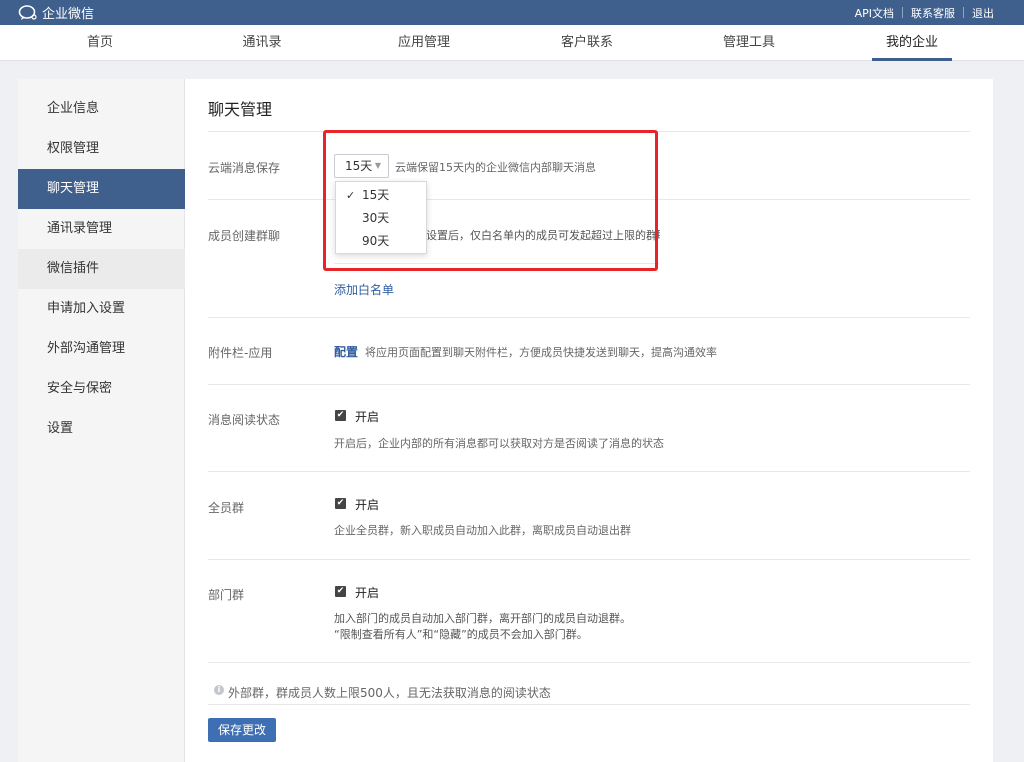  I want to click on contact-support-link: 联系客服, so click(933, 13).